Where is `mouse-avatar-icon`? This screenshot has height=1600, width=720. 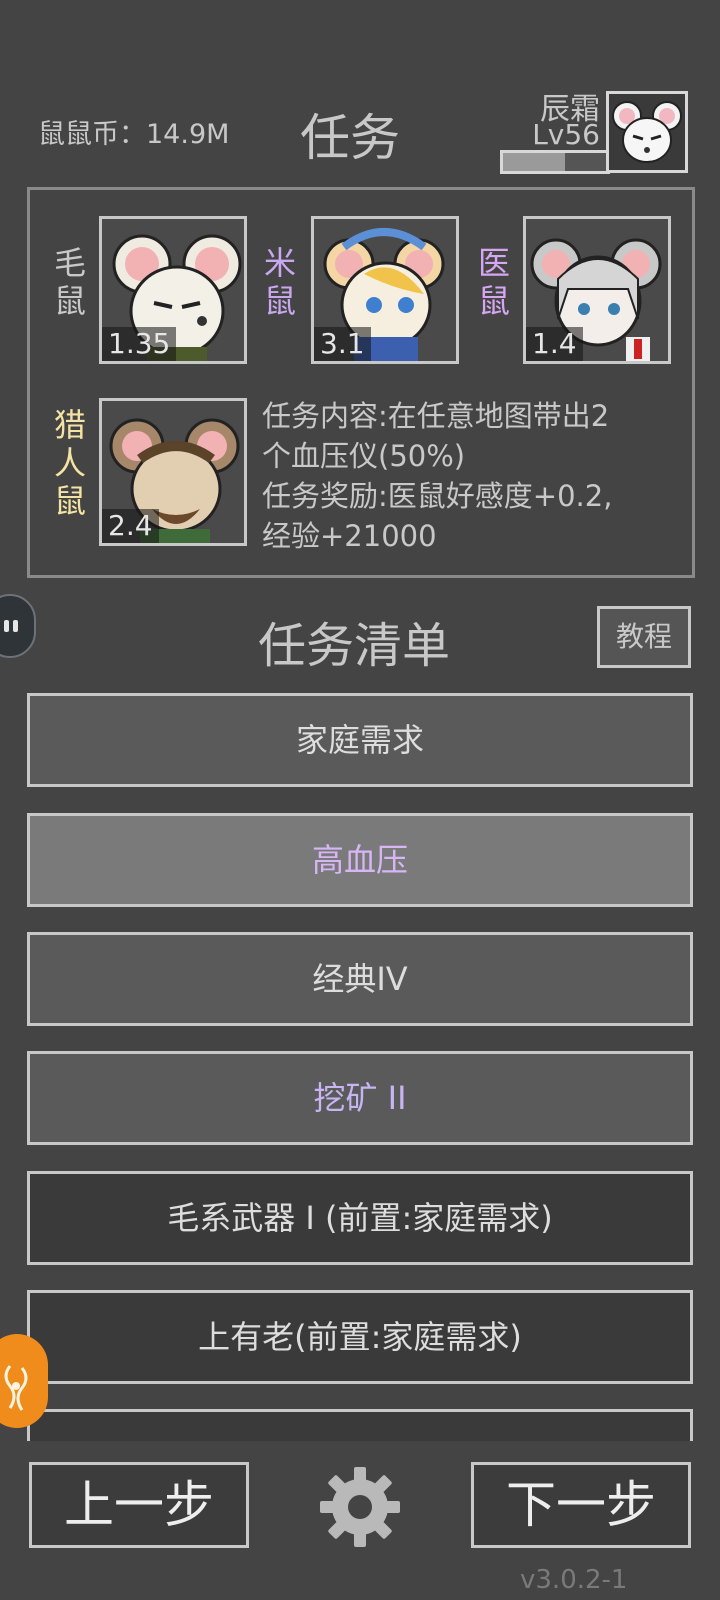
mouse-avatar-icon is located at coordinates (647, 132).